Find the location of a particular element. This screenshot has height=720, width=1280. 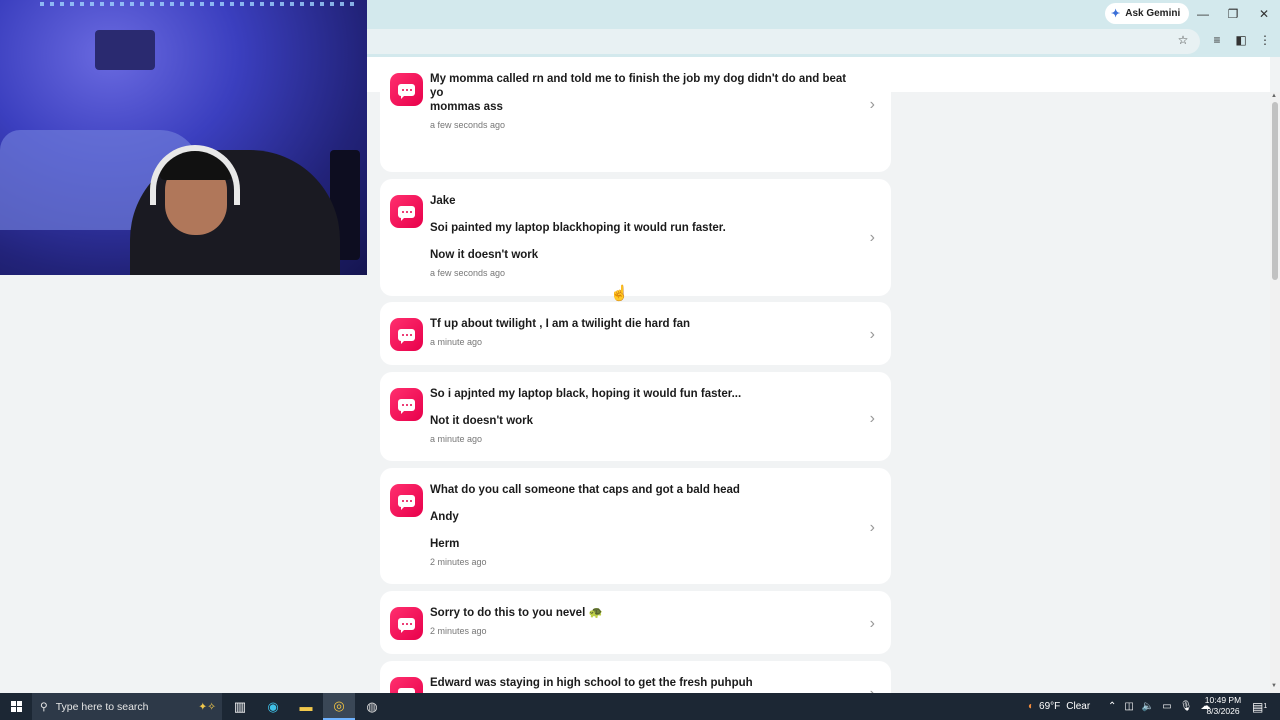

scrollbar-thumb is located at coordinates (1275, 191).